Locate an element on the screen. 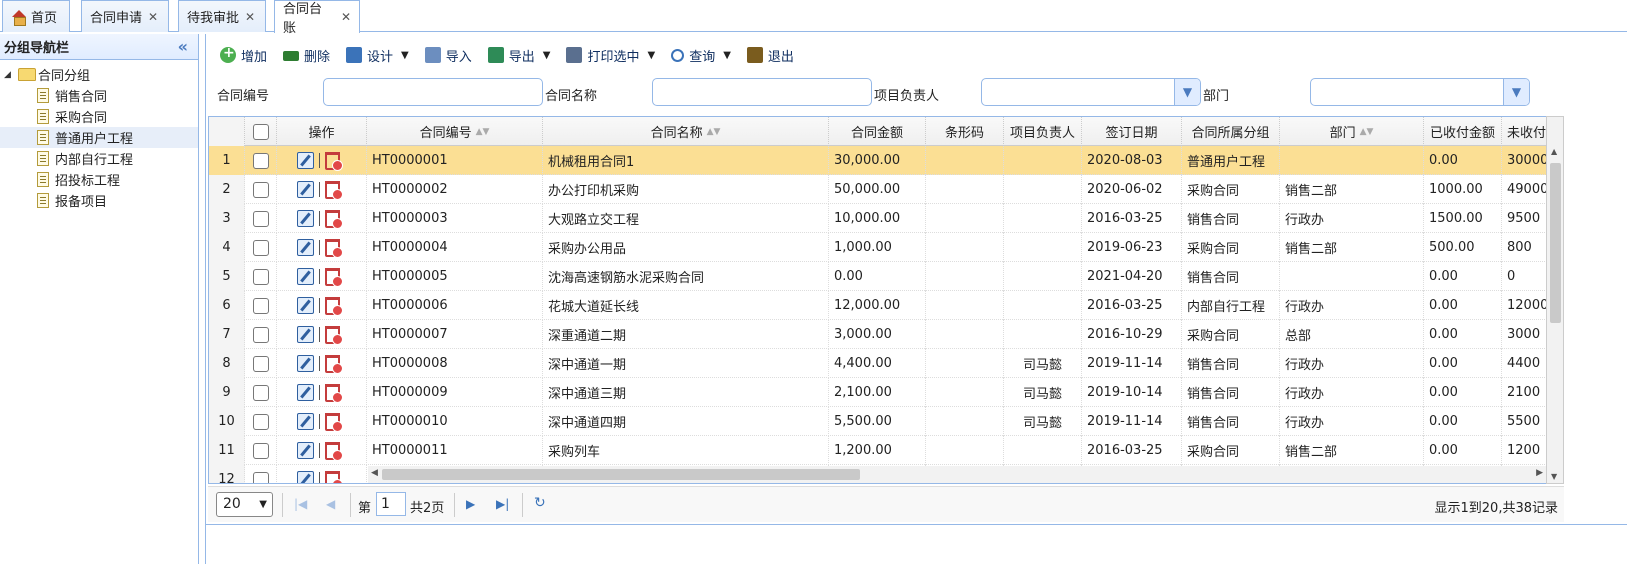 The height and width of the screenshot is (564, 1627). tree-node-filing: 报备项目 is located at coordinates (99, 200).